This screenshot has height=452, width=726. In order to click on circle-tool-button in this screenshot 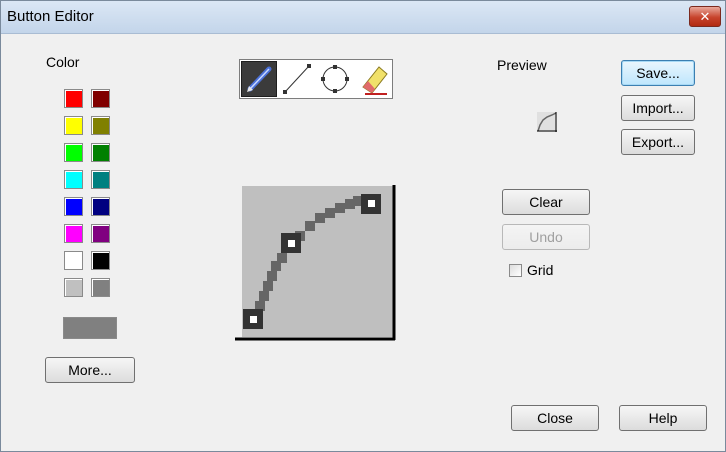, I will do `click(335, 79)`.